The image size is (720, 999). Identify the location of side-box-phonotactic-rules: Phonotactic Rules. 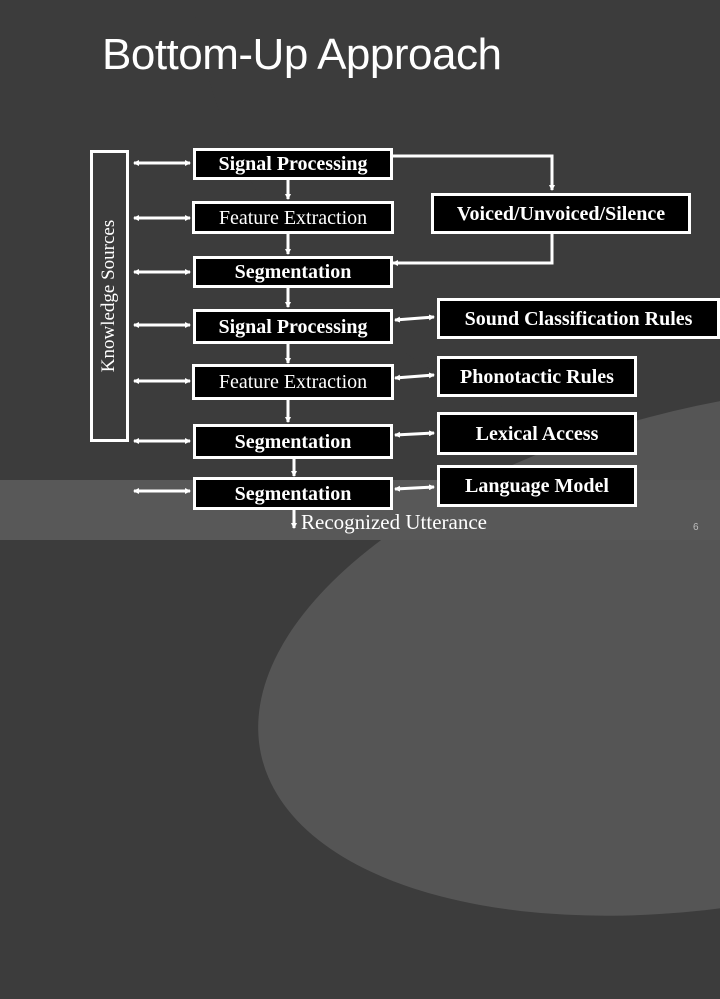
(537, 376).